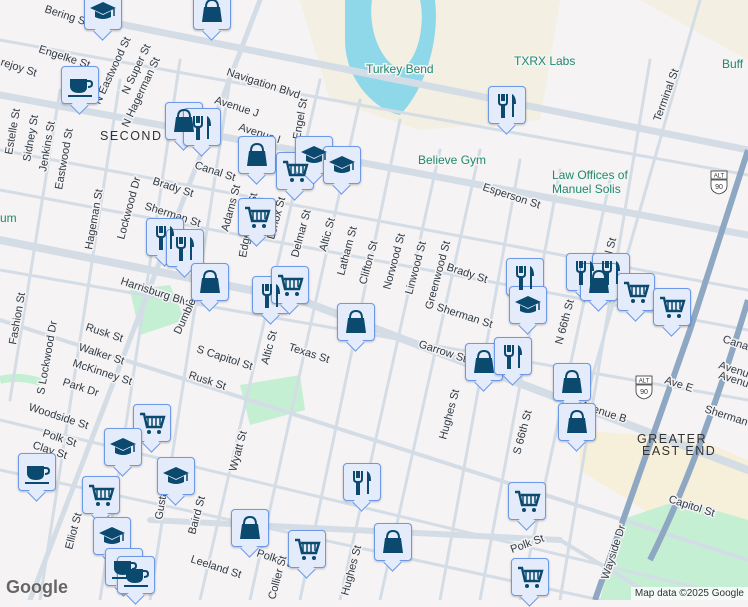  I want to click on street-label: rejoy St, so click(19, 67).